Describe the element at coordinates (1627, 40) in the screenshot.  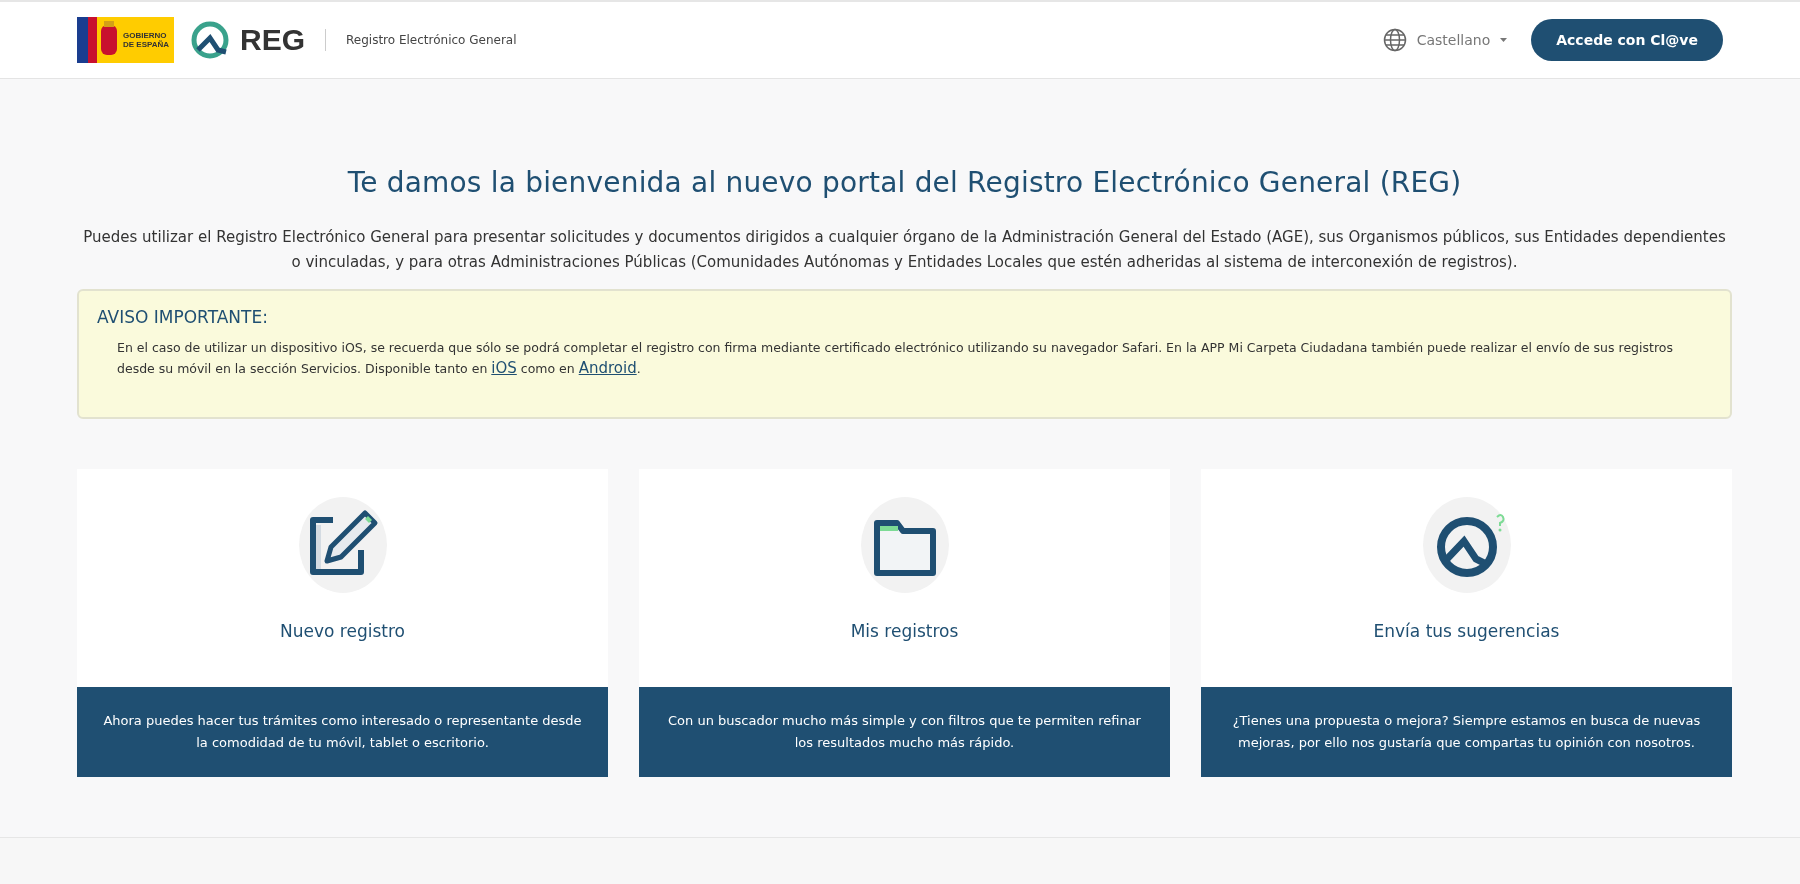
I see `login-button: Accede con Cl@ve` at that location.